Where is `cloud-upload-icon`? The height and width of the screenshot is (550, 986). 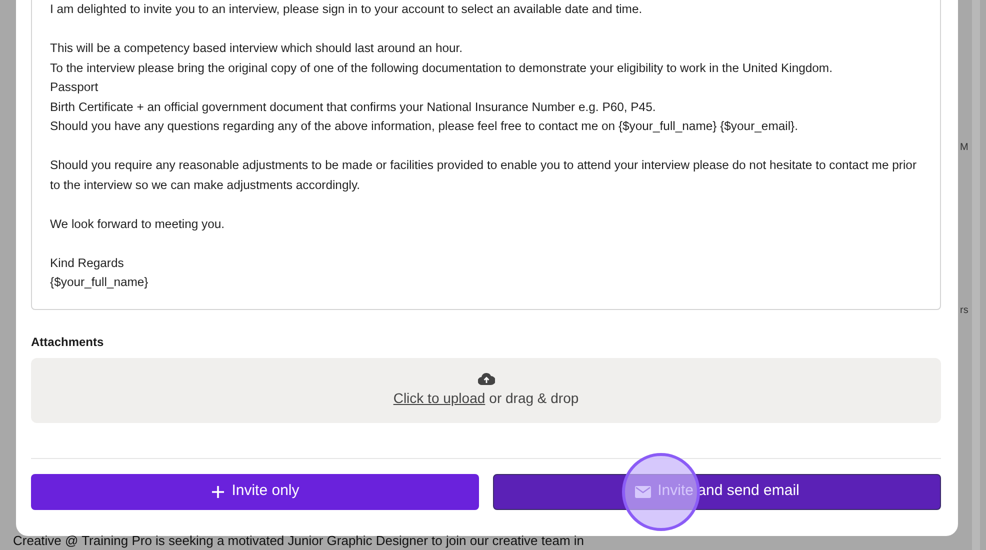
cloud-upload-icon is located at coordinates (486, 378).